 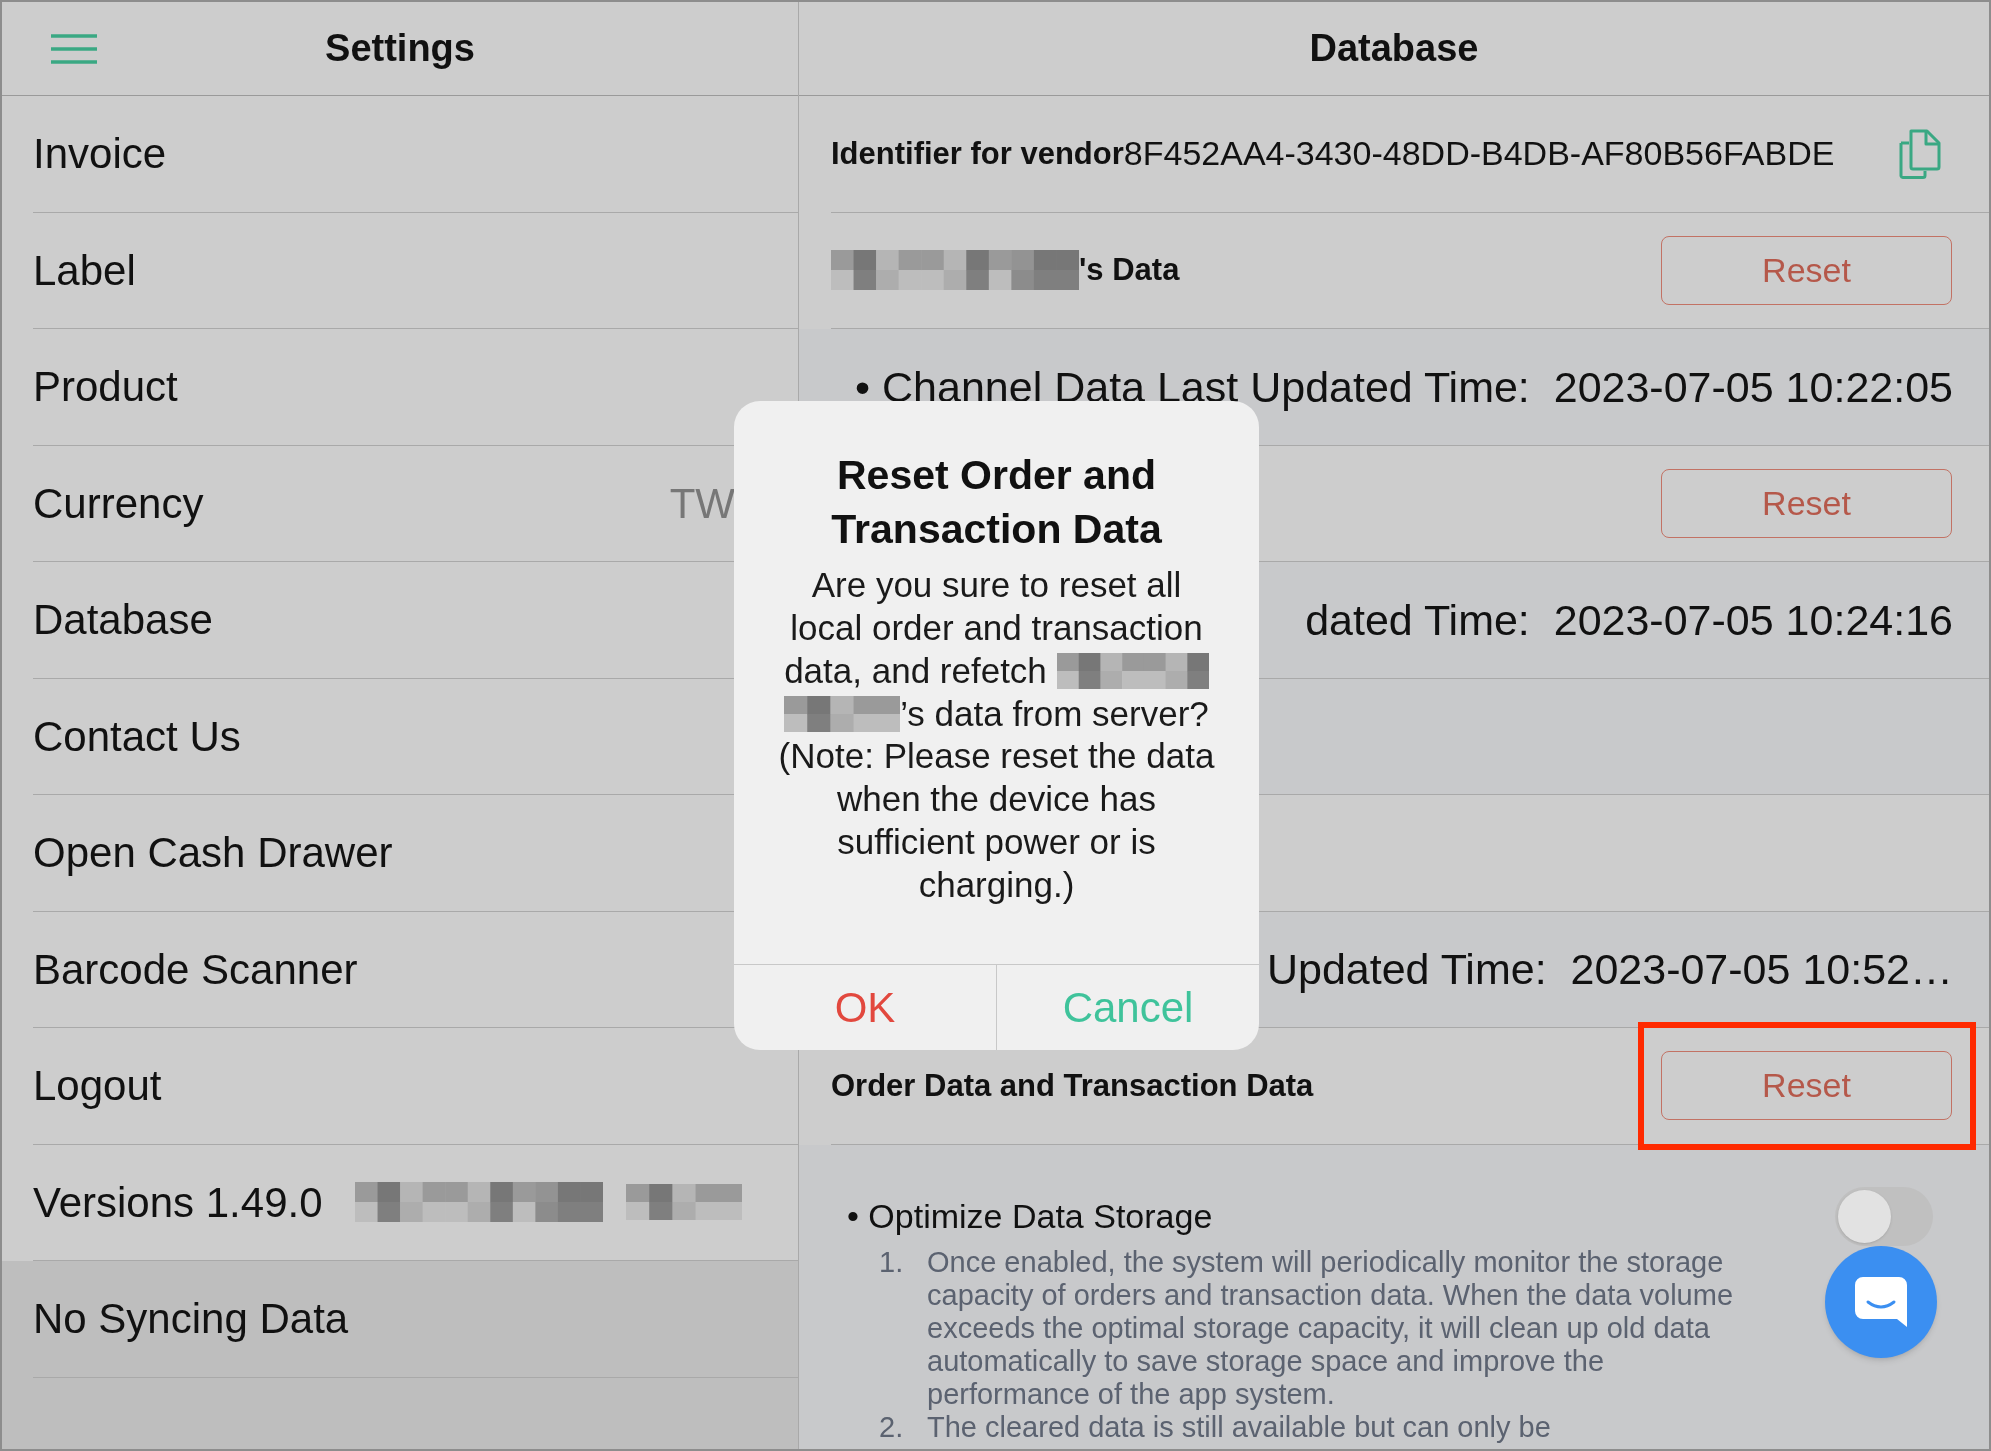 I want to click on identifier-value: 8F452AA4-3430-48DD-B4DB-AF80B56FABDE, so click(x=1479, y=154).